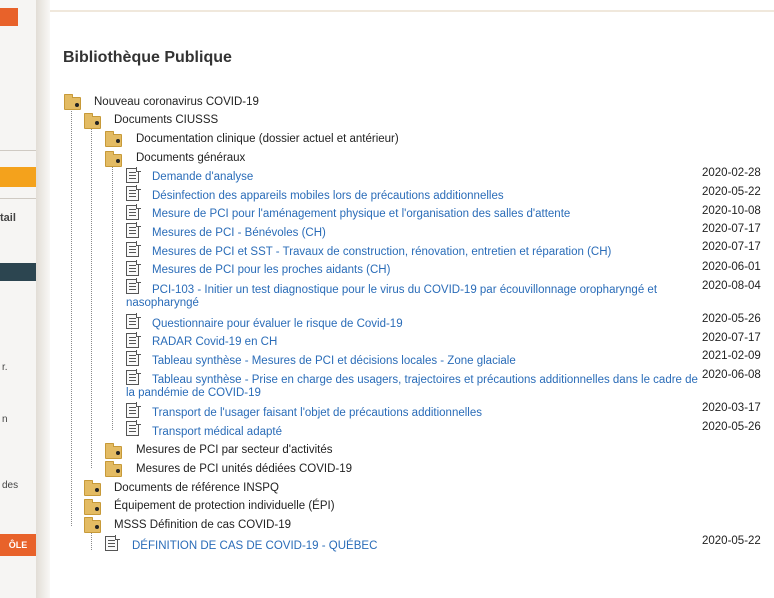  Describe the element at coordinates (147, 57) in the screenshot. I see `page-title: Bibliothèque Publique` at that location.